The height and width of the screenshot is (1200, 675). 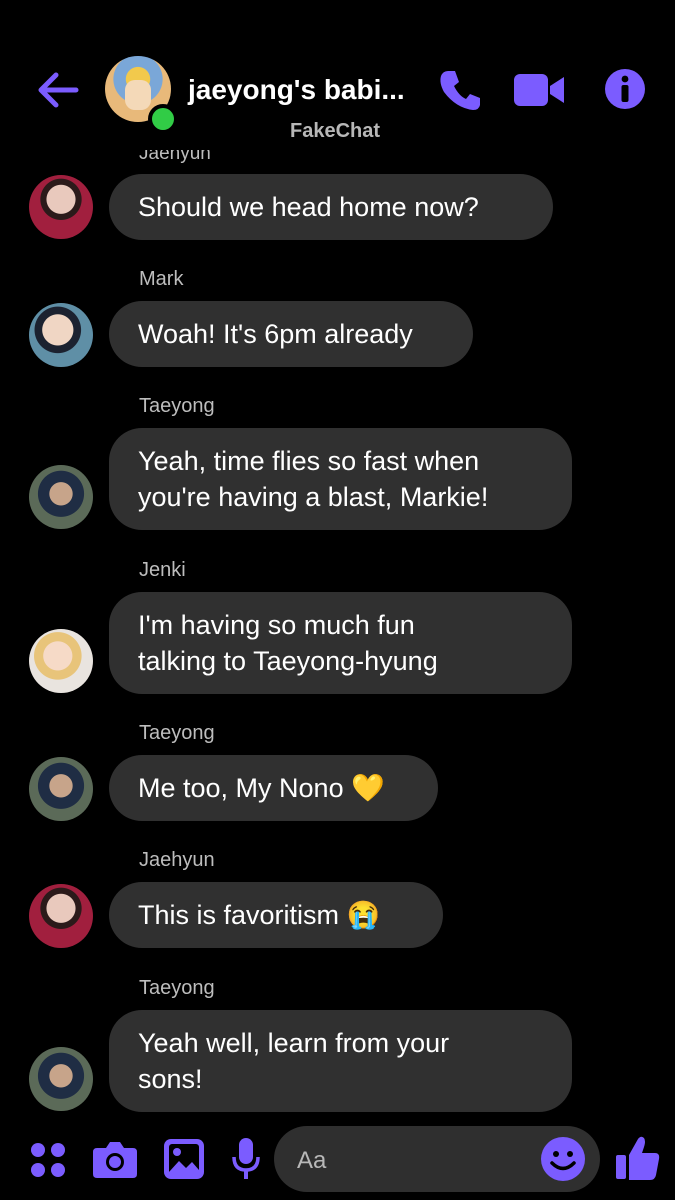 What do you see at coordinates (162, 570) in the screenshot?
I see `sender-name: Jenki` at bounding box center [162, 570].